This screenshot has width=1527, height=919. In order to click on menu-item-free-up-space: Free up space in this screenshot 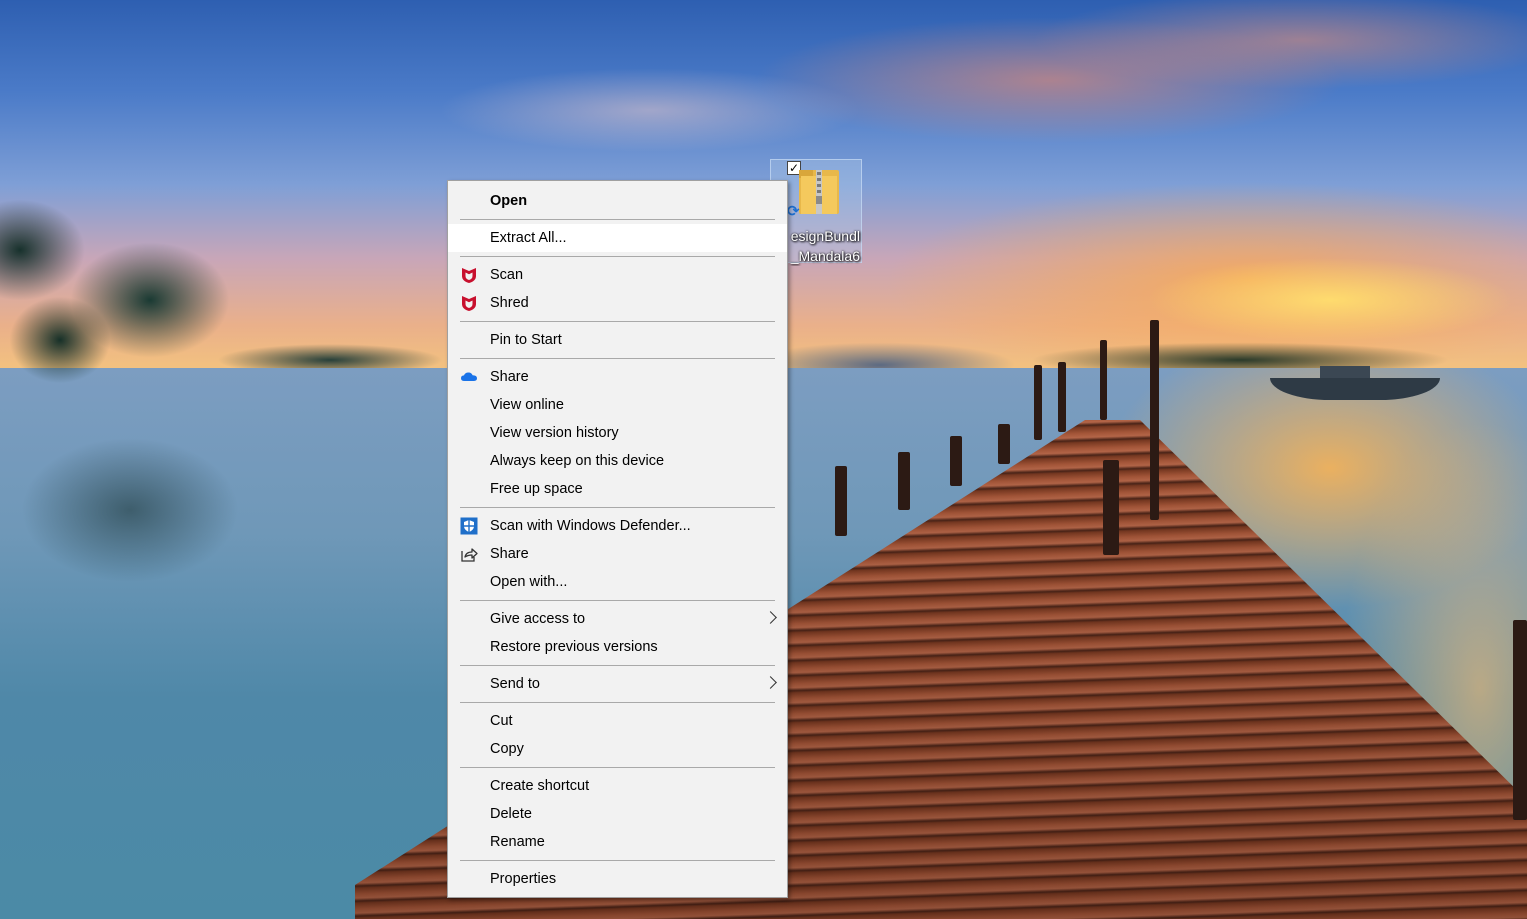, I will do `click(617, 489)`.